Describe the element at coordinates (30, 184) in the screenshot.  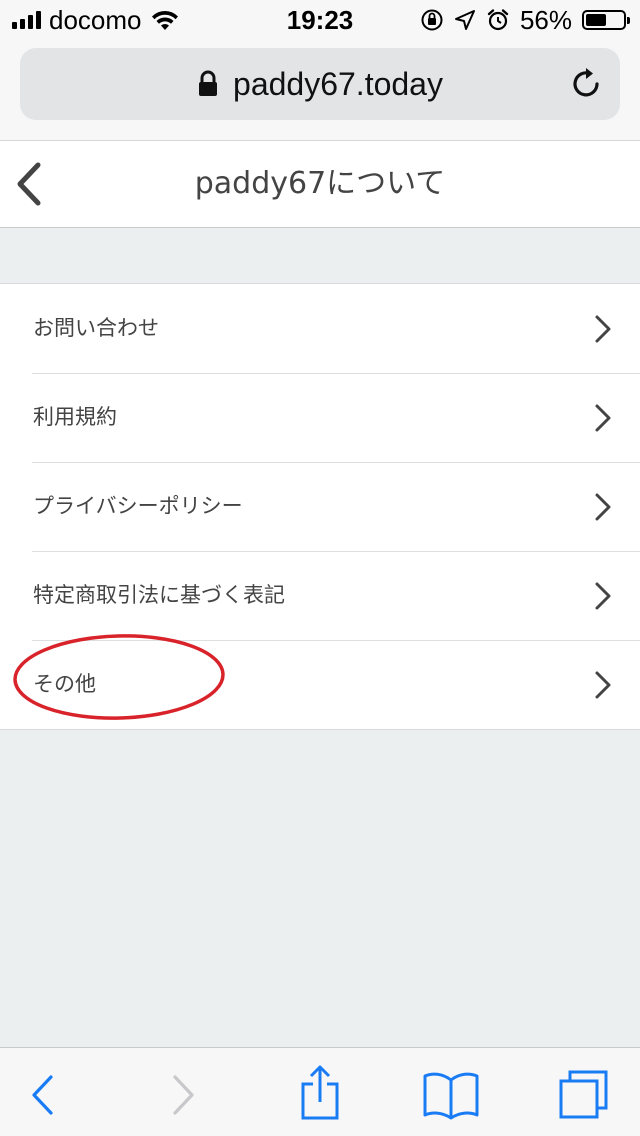
I see `back-chevron-icon` at that location.